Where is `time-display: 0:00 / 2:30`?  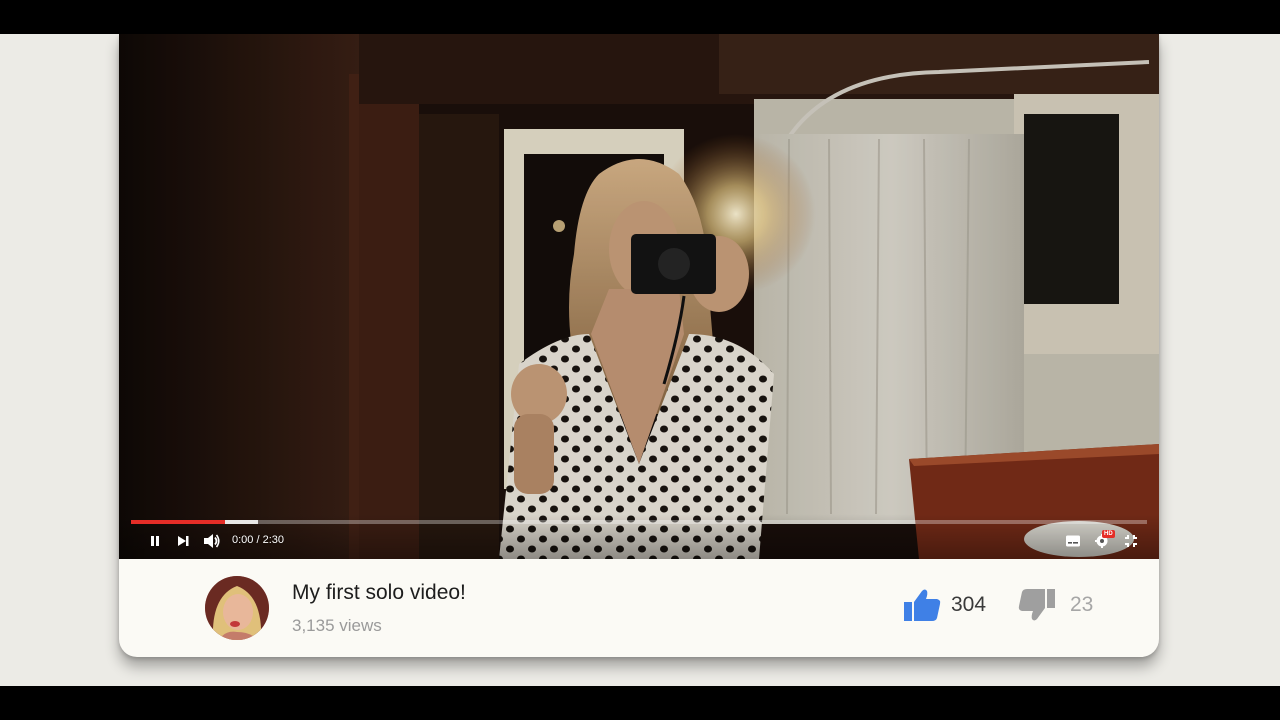
time-display: 0:00 / 2:30 is located at coordinates (258, 540).